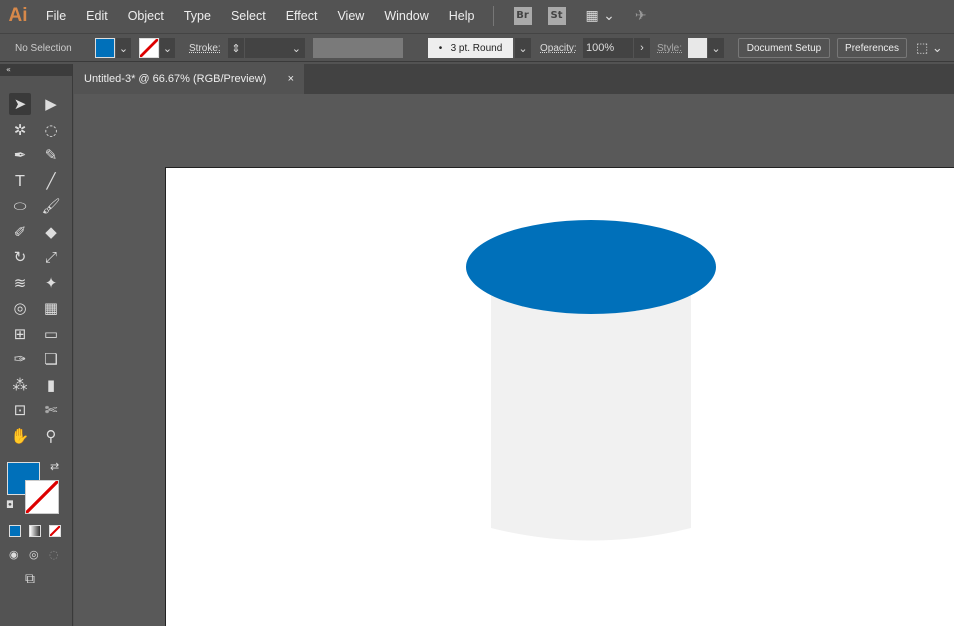 Image resolution: width=954 pixels, height=626 pixels. What do you see at coordinates (15, 531) in the screenshot?
I see `color-mode-button` at bounding box center [15, 531].